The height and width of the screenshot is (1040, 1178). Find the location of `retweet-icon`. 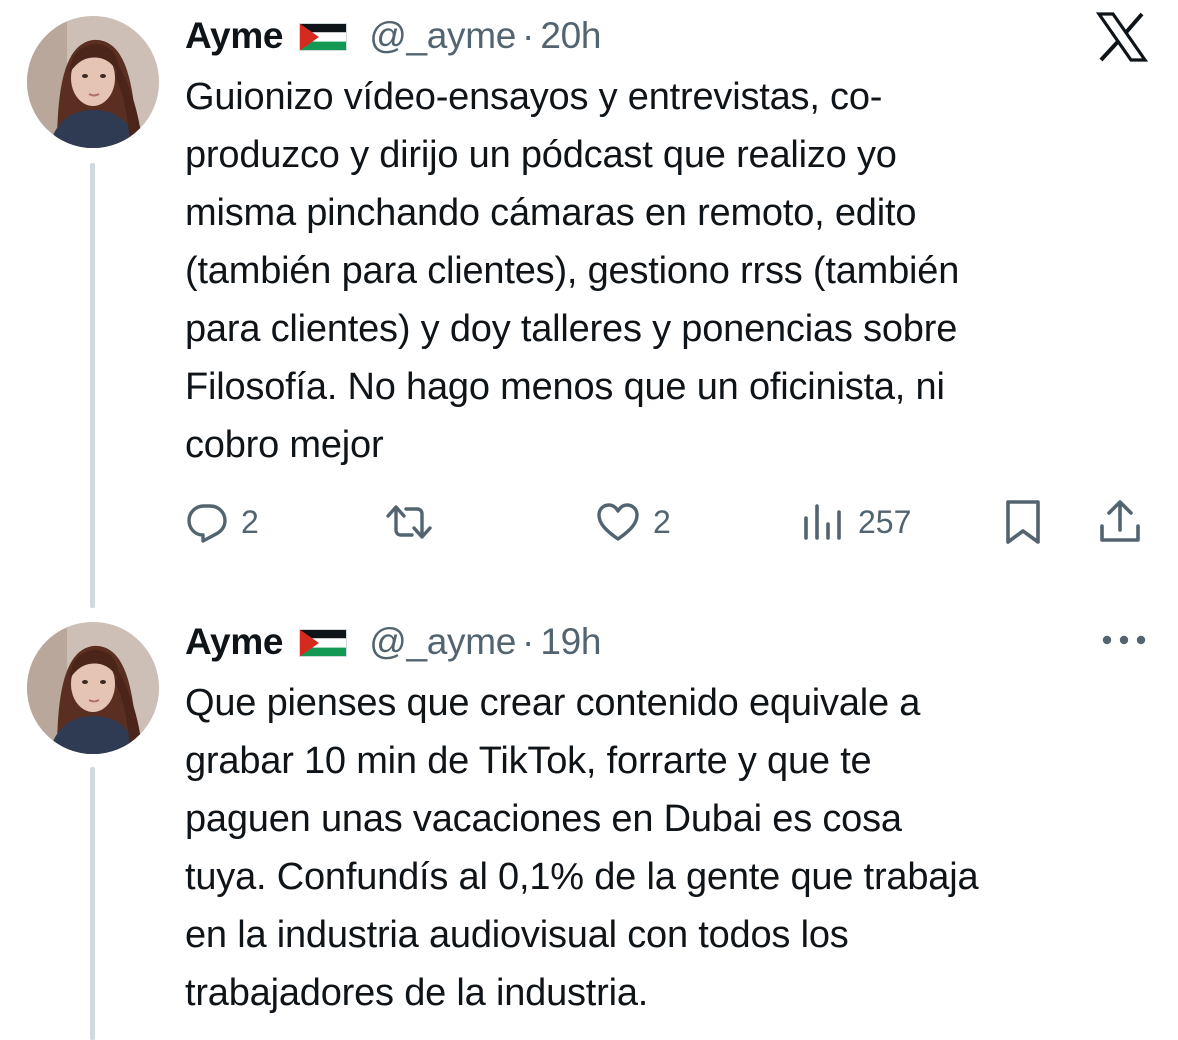

retweet-icon is located at coordinates (409, 522).